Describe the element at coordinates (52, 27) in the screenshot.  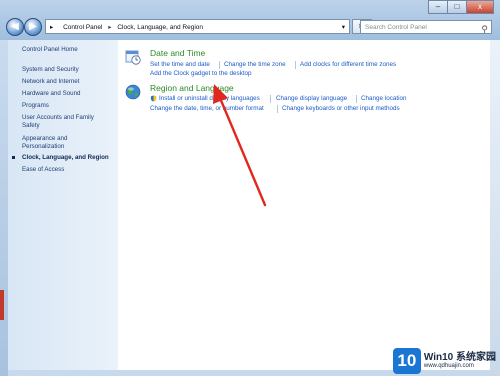
I see `address-root-icon: ▸` at that location.